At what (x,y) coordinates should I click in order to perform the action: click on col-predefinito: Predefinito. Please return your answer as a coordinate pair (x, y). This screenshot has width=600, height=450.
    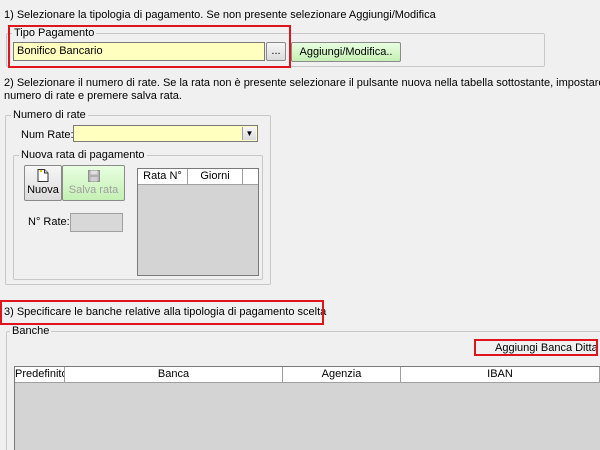
    Looking at the image, I should click on (40, 374).